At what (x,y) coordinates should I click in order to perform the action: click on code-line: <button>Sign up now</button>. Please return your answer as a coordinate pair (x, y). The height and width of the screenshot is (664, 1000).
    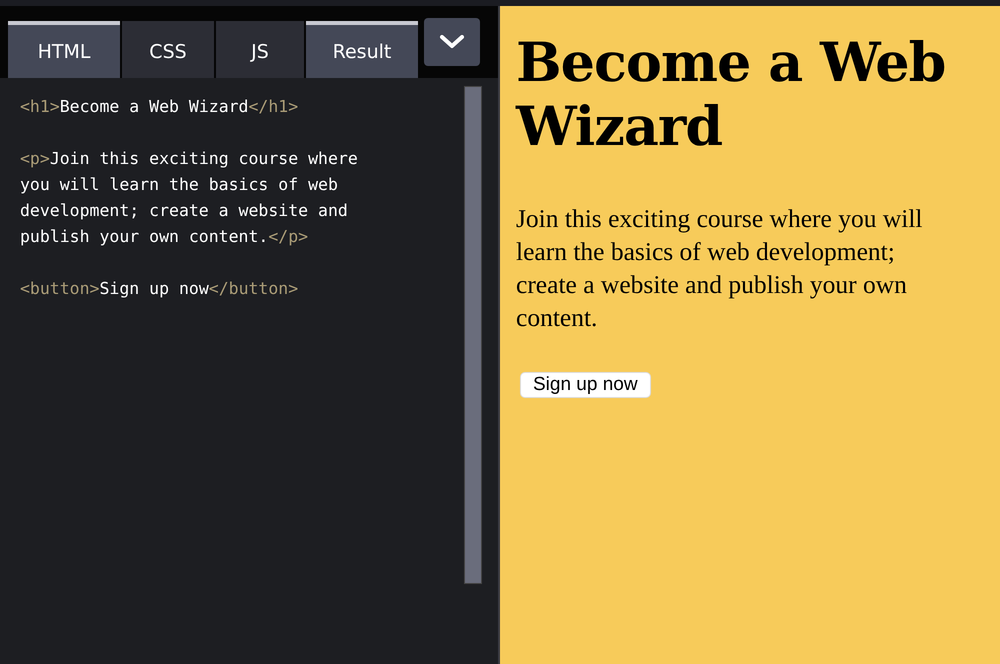
    Looking at the image, I should click on (160, 289).